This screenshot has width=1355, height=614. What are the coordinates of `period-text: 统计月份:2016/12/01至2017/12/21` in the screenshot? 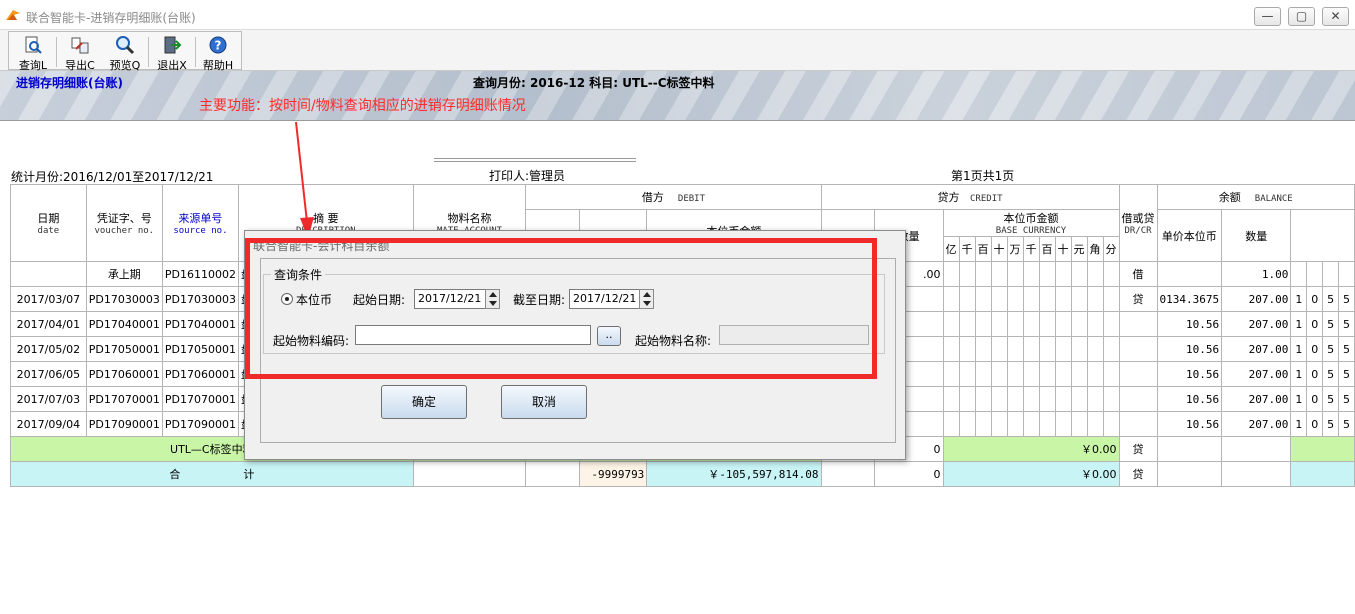 It's located at (112, 177).